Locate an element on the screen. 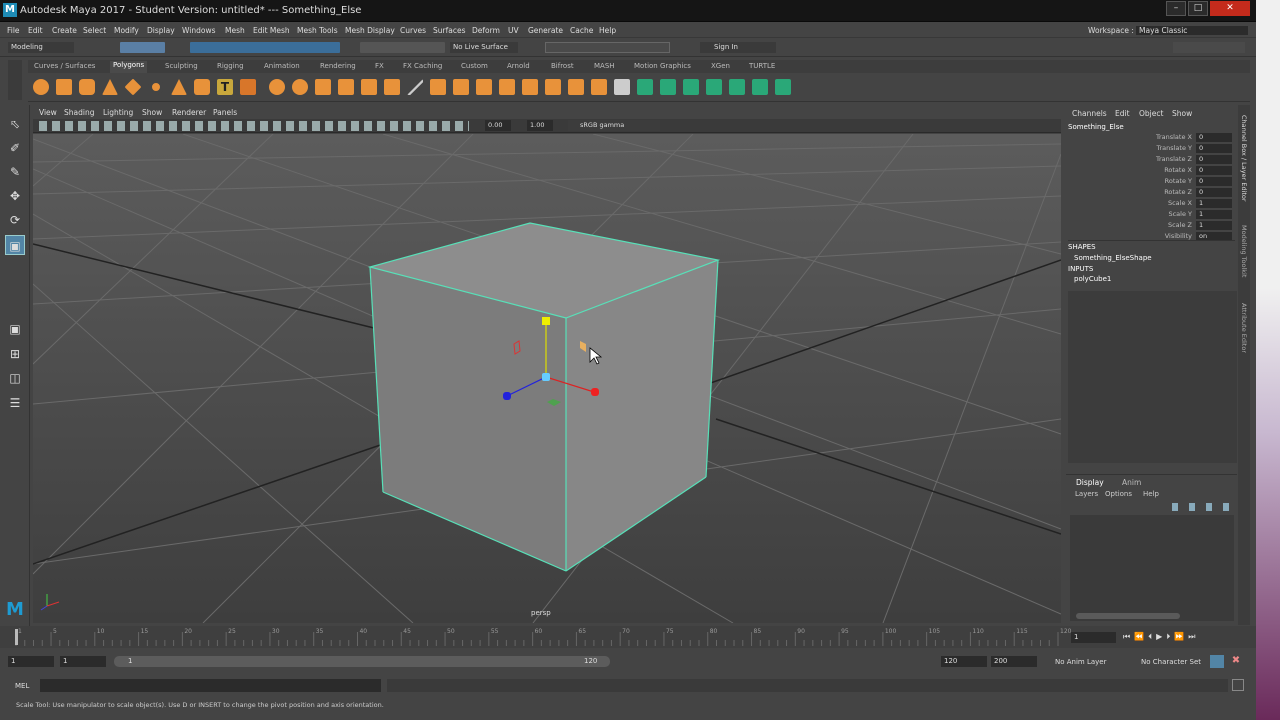  scale-tool-icon: ▣ is located at coordinates (15, 245).